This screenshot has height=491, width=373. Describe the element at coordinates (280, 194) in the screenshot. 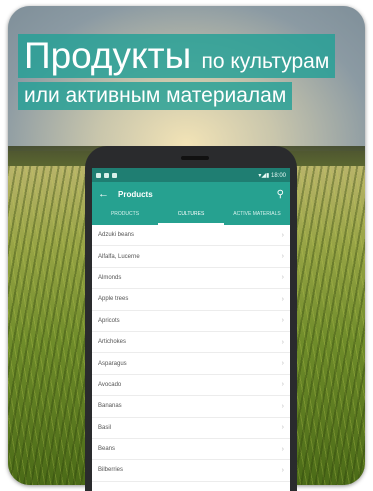

I see `search-icon: ⚲` at that location.